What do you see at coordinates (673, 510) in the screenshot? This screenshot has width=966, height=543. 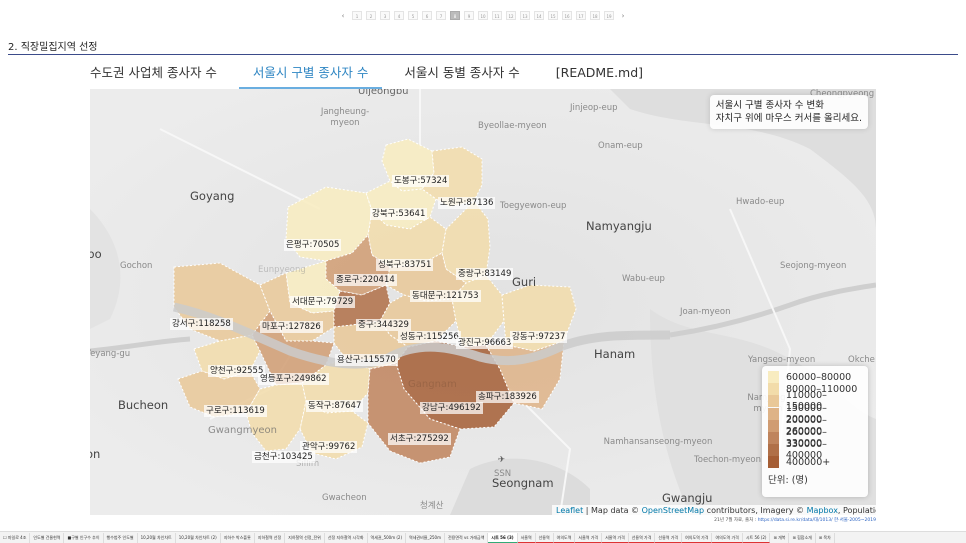 I see `osm-link: OpenStreetMap` at bounding box center [673, 510].